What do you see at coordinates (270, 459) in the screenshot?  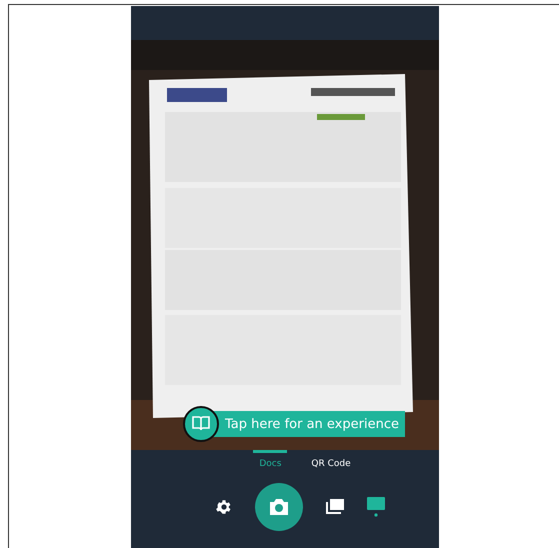 I see `tab: Docs` at bounding box center [270, 459].